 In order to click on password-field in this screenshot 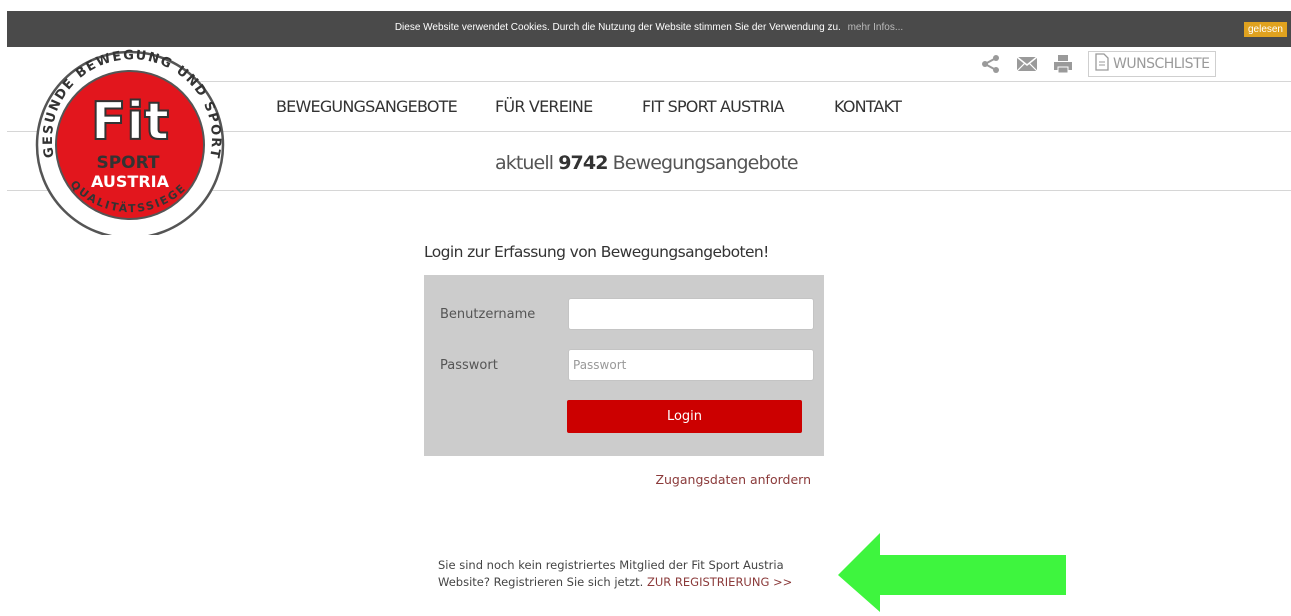, I will do `click(691, 365)`.